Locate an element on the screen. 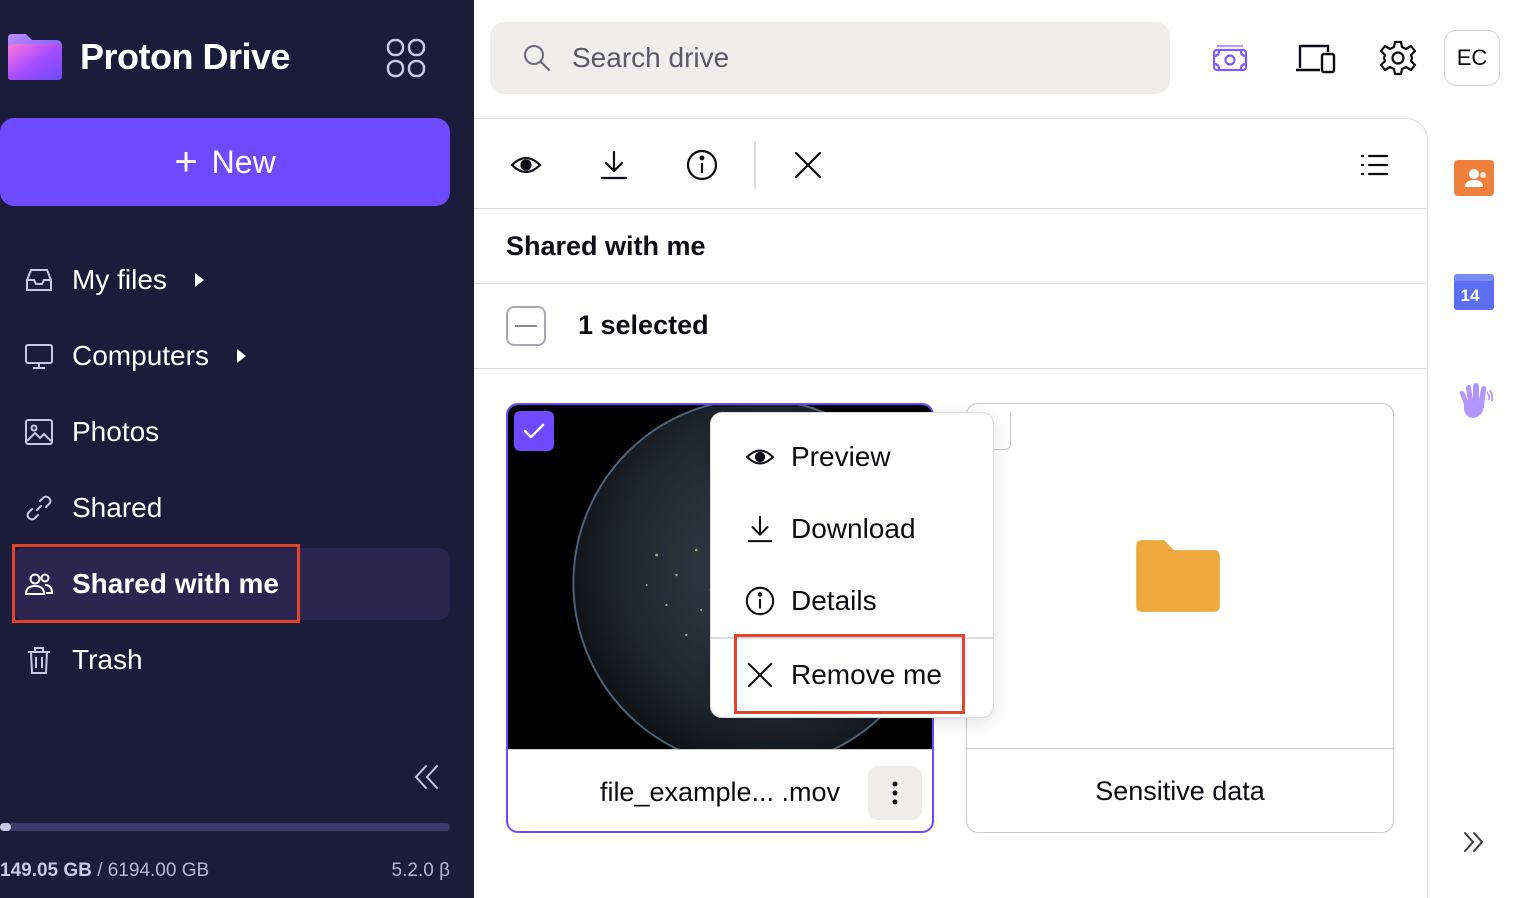  sidebar-item-label: Computers is located at coordinates (140, 355).